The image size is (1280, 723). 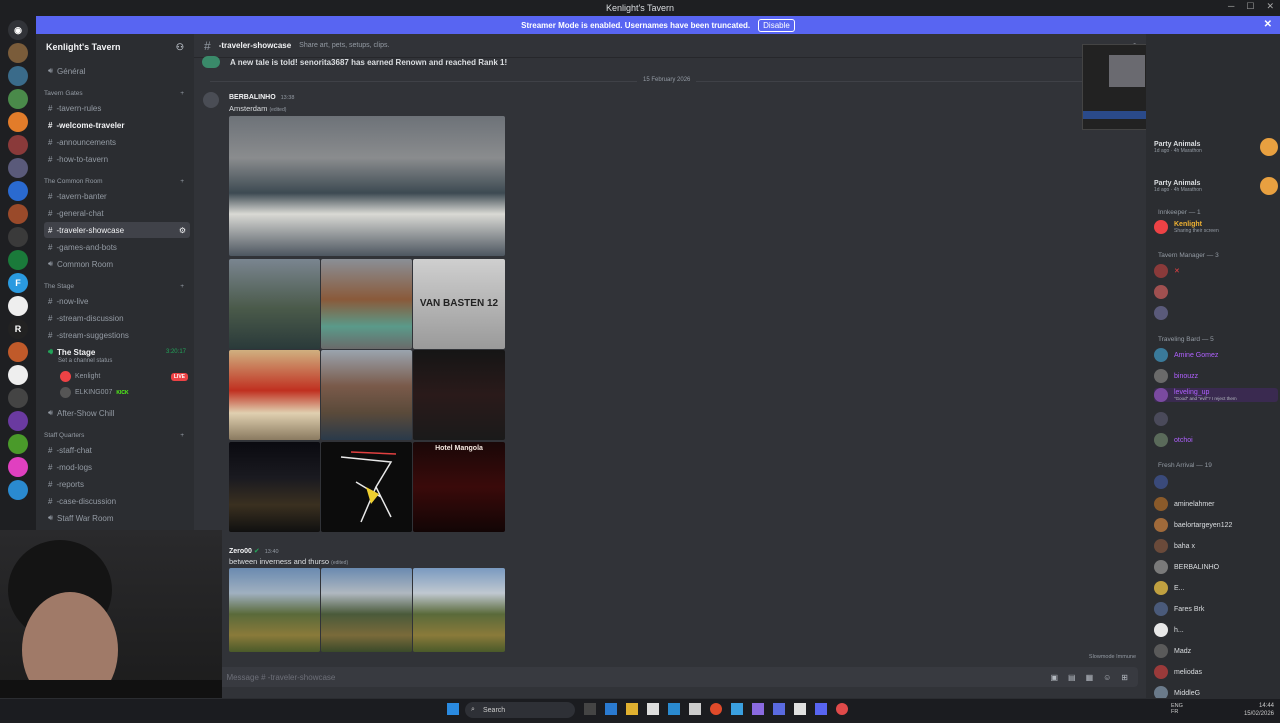 What do you see at coordinates (180, 47) in the screenshot?
I see `add-user-icon: ⚇` at bounding box center [180, 47].